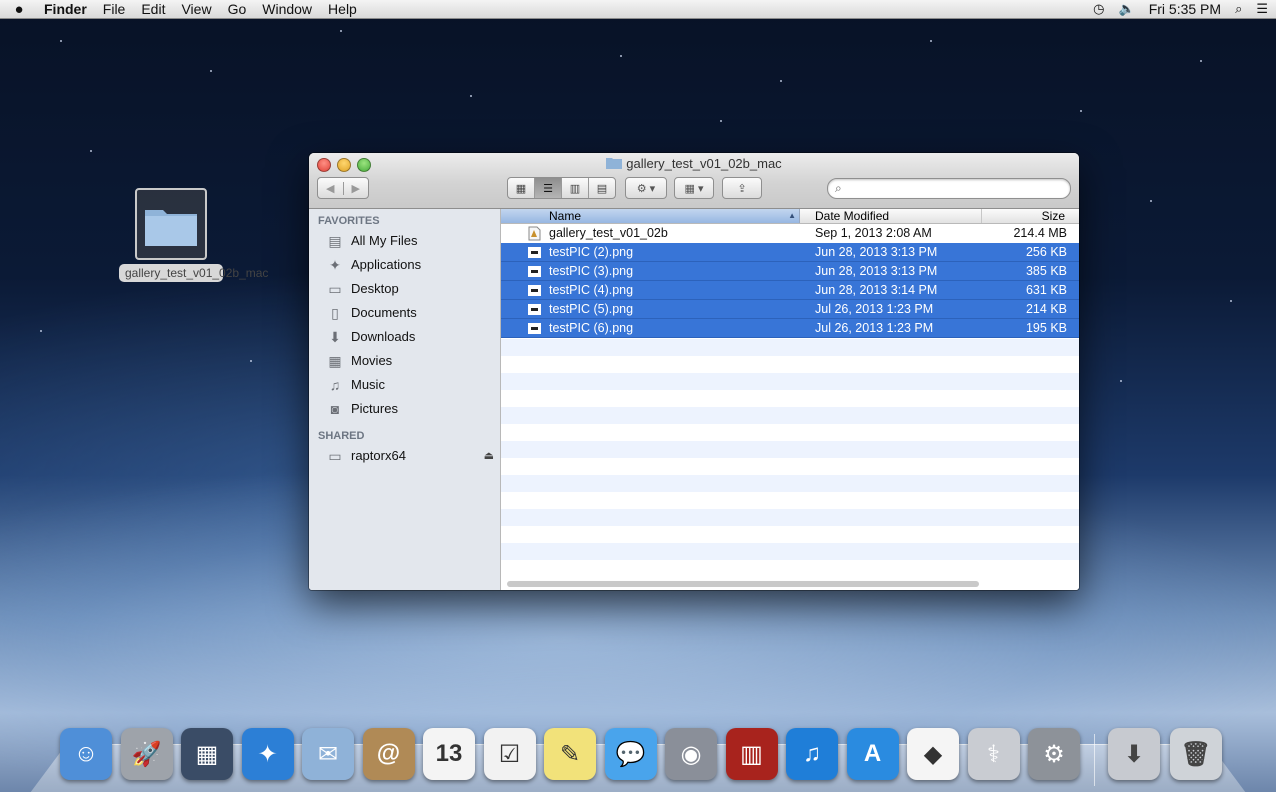 This screenshot has width=1276, height=792. I want to click on menu-edit: Edit, so click(153, 9).